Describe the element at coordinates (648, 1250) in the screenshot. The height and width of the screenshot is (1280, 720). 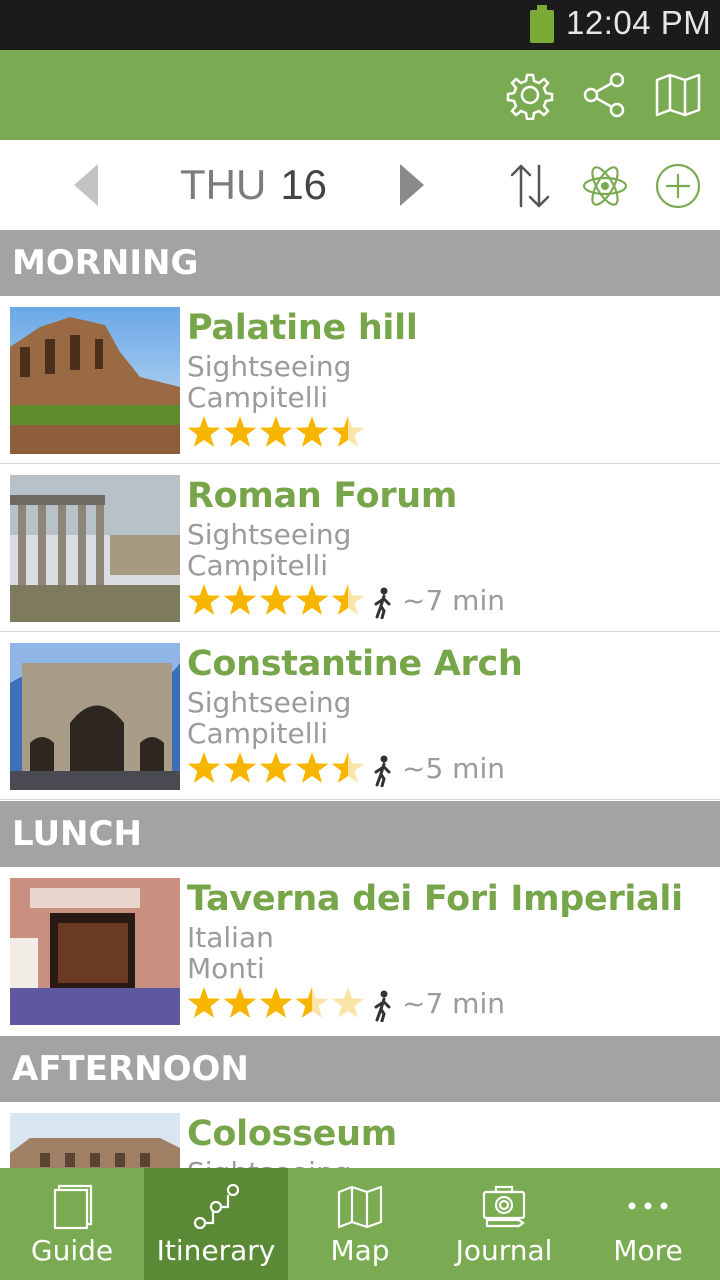
I see `tab-label: More` at that location.